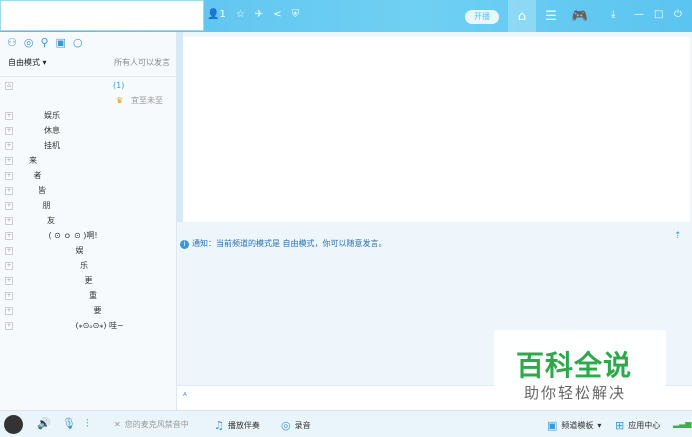  Describe the element at coordinates (52, 115) in the screenshot. I see `tree-item-label: 娱乐` at that location.